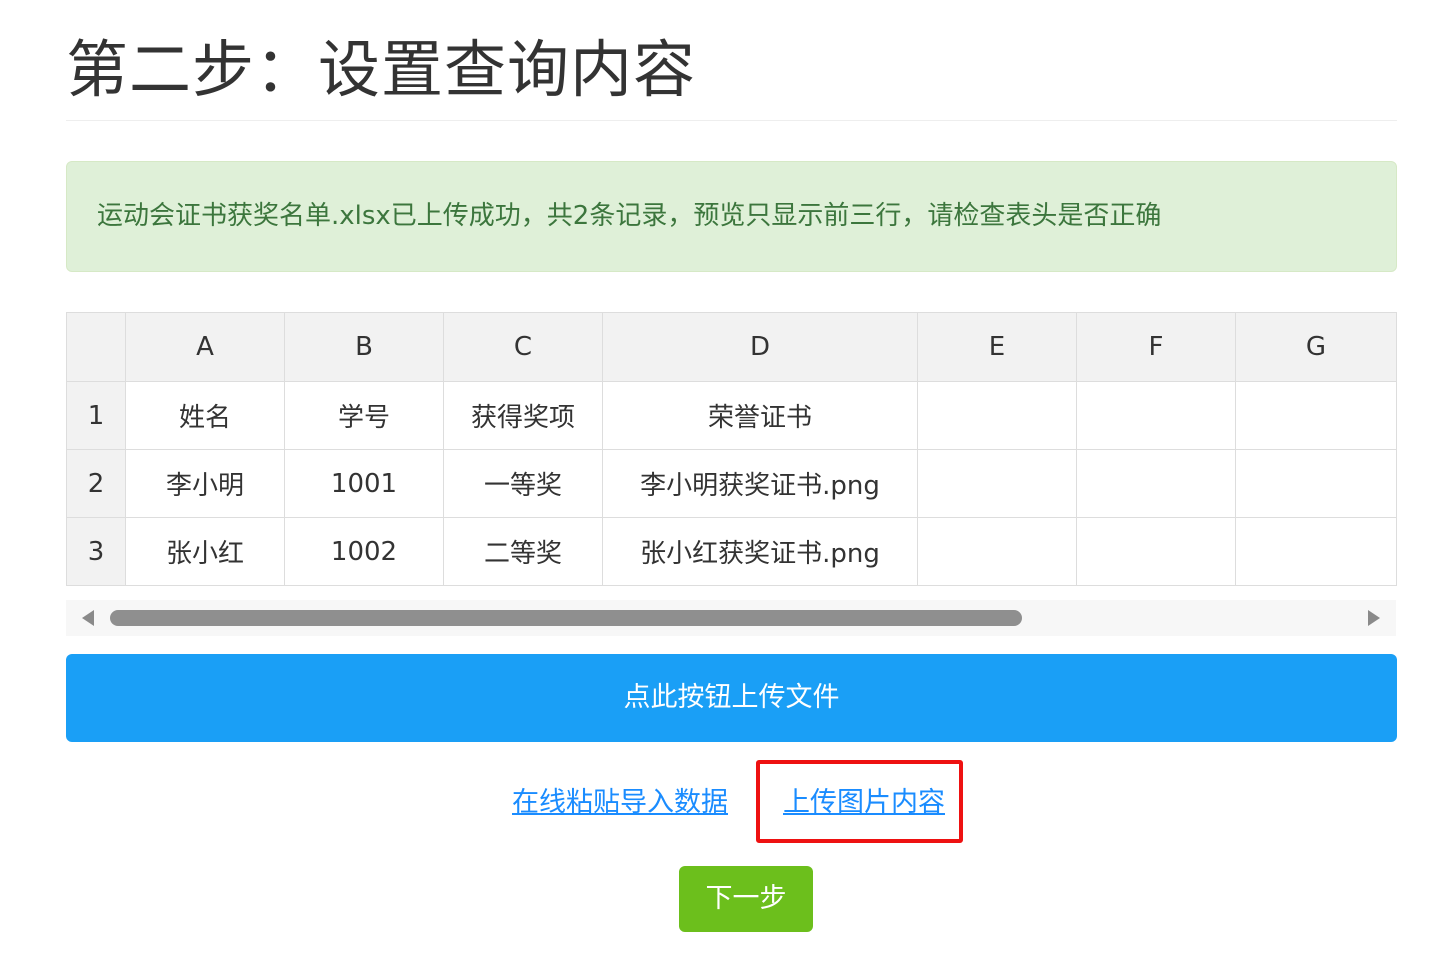 This screenshot has height=972, width=1443. What do you see at coordinates (96, 347) in the screenshot?
I see `corner-cell` at bounding box center [96, 347].